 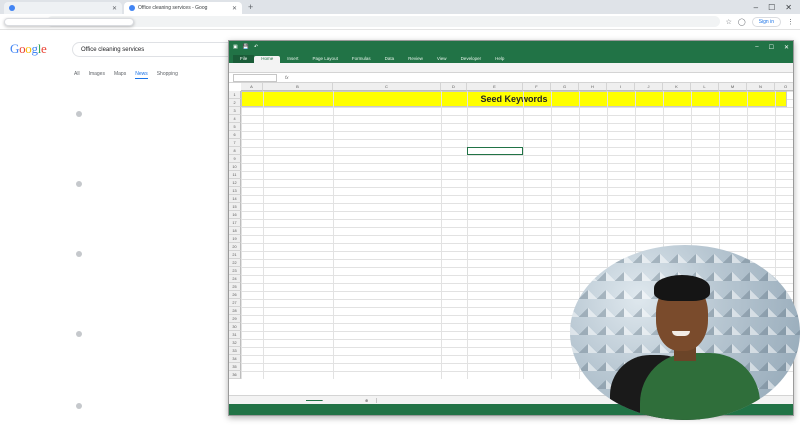 What do you see at coordinates (252, 87) in the screenshot?
I see `column-header: A` at bounding box center [252, 87].